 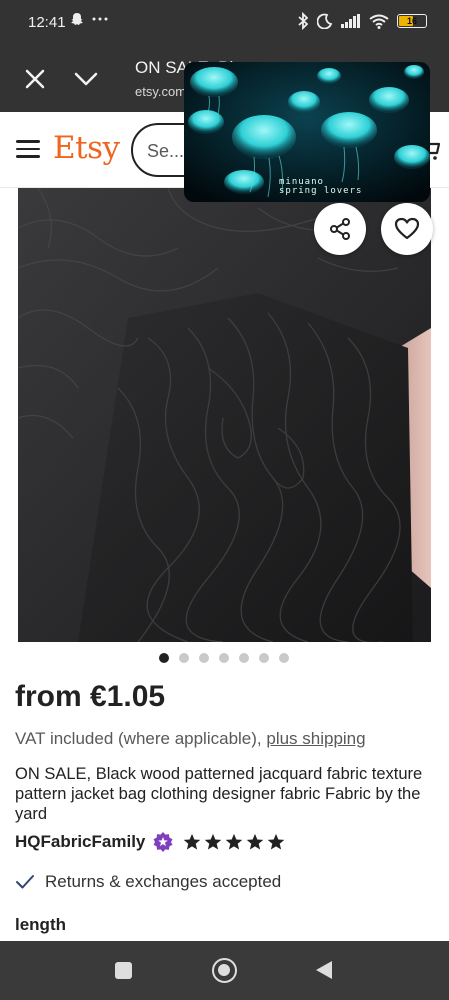 I want to click on heart-icon, so click(x=407, y=228).